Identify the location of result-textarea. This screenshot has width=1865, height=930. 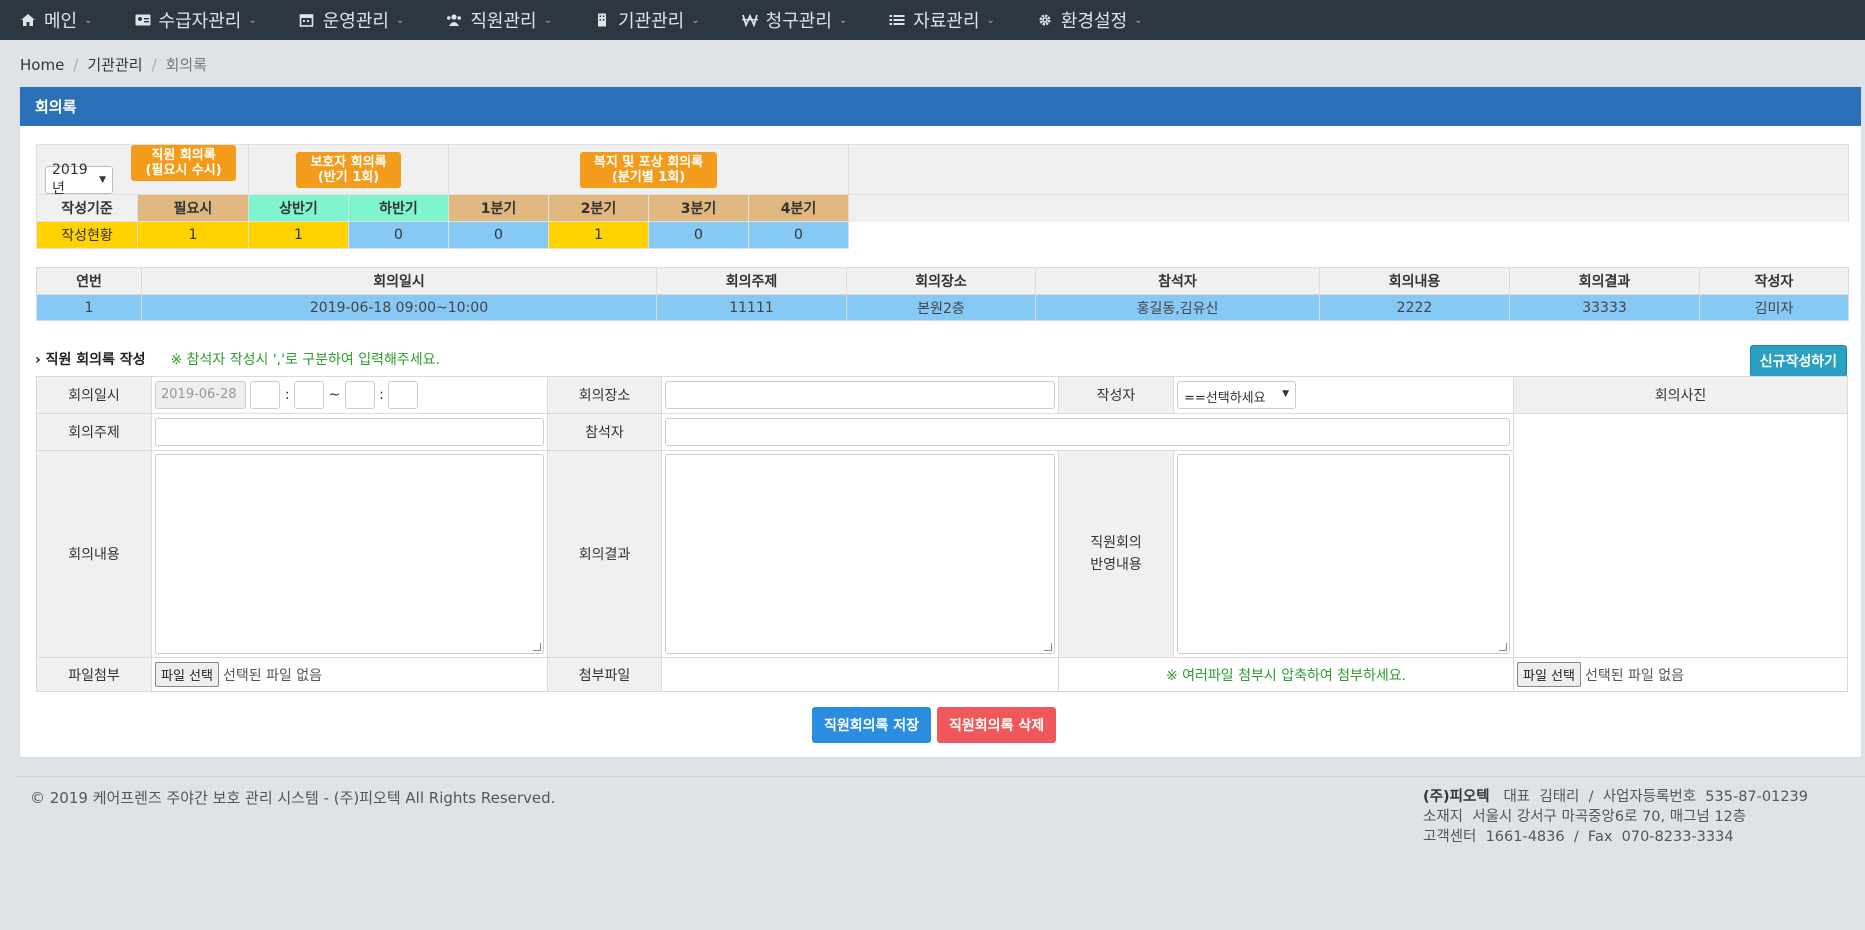
(860, 554).